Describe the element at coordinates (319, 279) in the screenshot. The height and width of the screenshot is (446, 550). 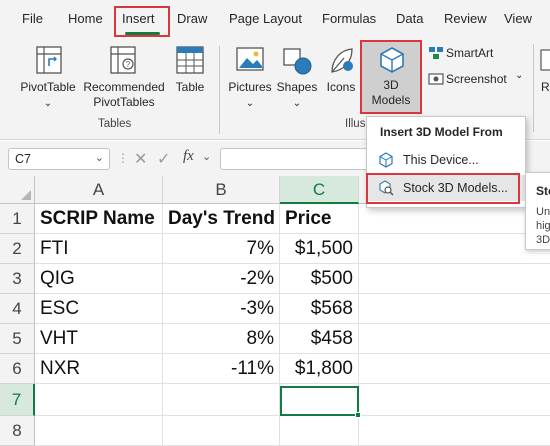
I see `cell-c3: $500` at that location.